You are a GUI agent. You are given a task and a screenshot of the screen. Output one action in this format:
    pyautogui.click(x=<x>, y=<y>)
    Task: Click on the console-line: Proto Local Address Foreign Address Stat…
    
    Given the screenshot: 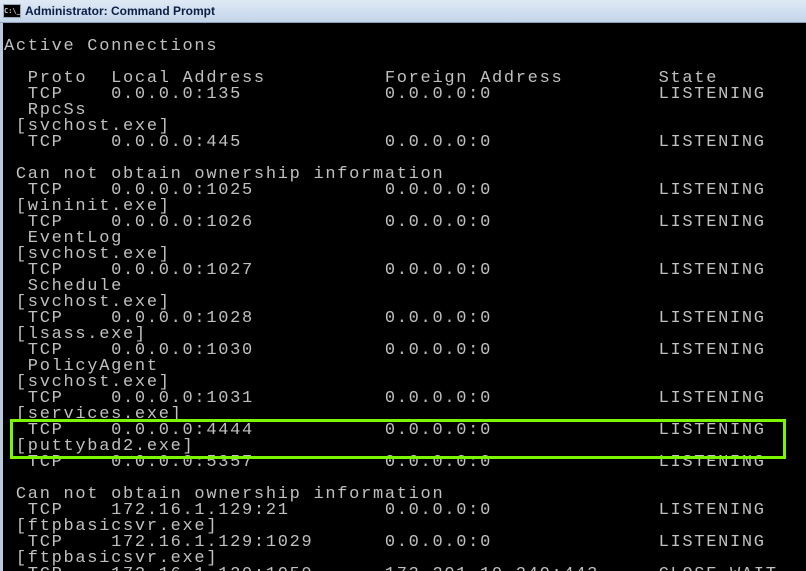 What is the action you would take?
    pyautogui.click(x=361, y=78)
    